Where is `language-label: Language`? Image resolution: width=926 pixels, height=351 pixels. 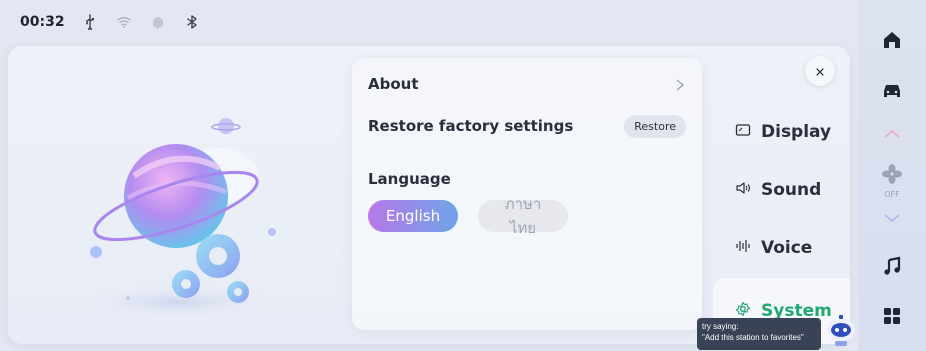
language-label: Language is located at coordinates (409, 179).